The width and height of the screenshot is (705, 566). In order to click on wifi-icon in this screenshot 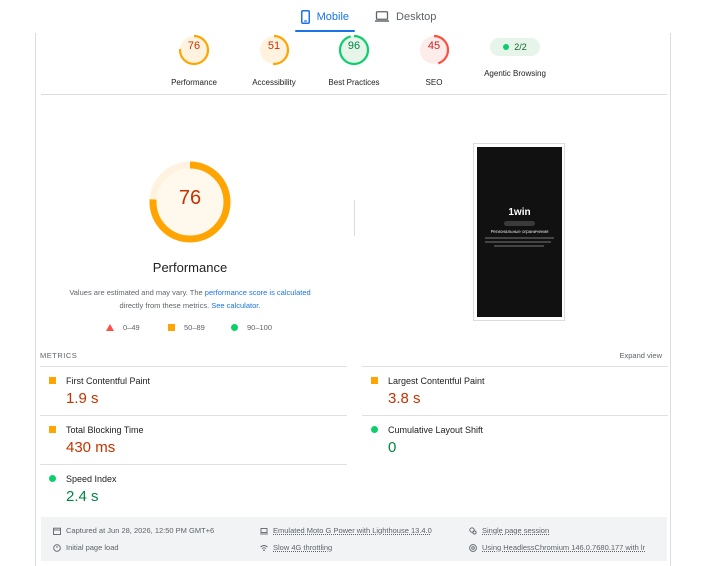, I will do `click(264, 547)`.